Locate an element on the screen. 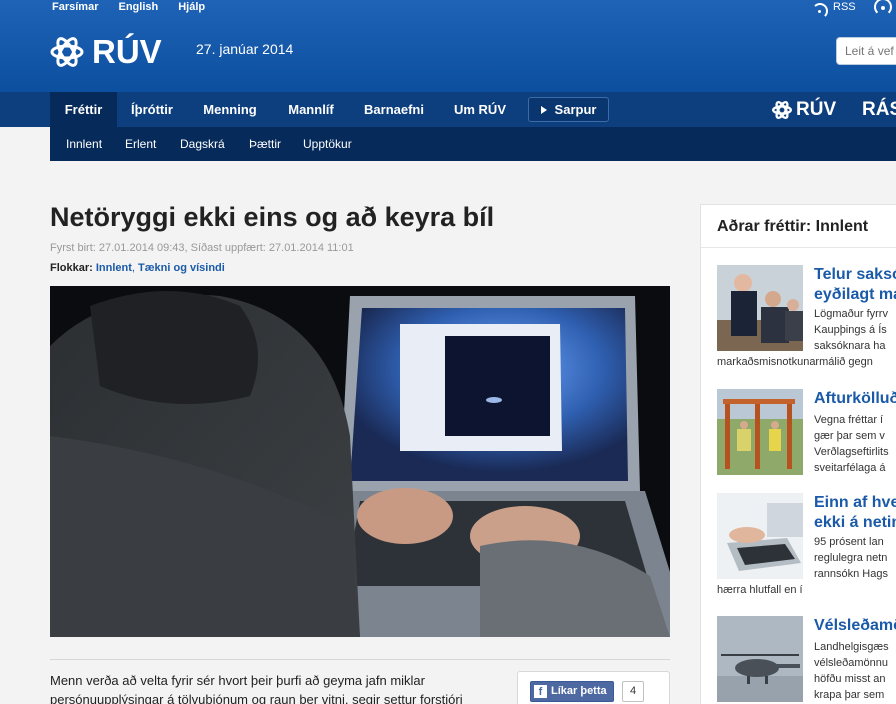  news-summary-line: Lögmaður fyrrv is located at coordinates (851, 314).